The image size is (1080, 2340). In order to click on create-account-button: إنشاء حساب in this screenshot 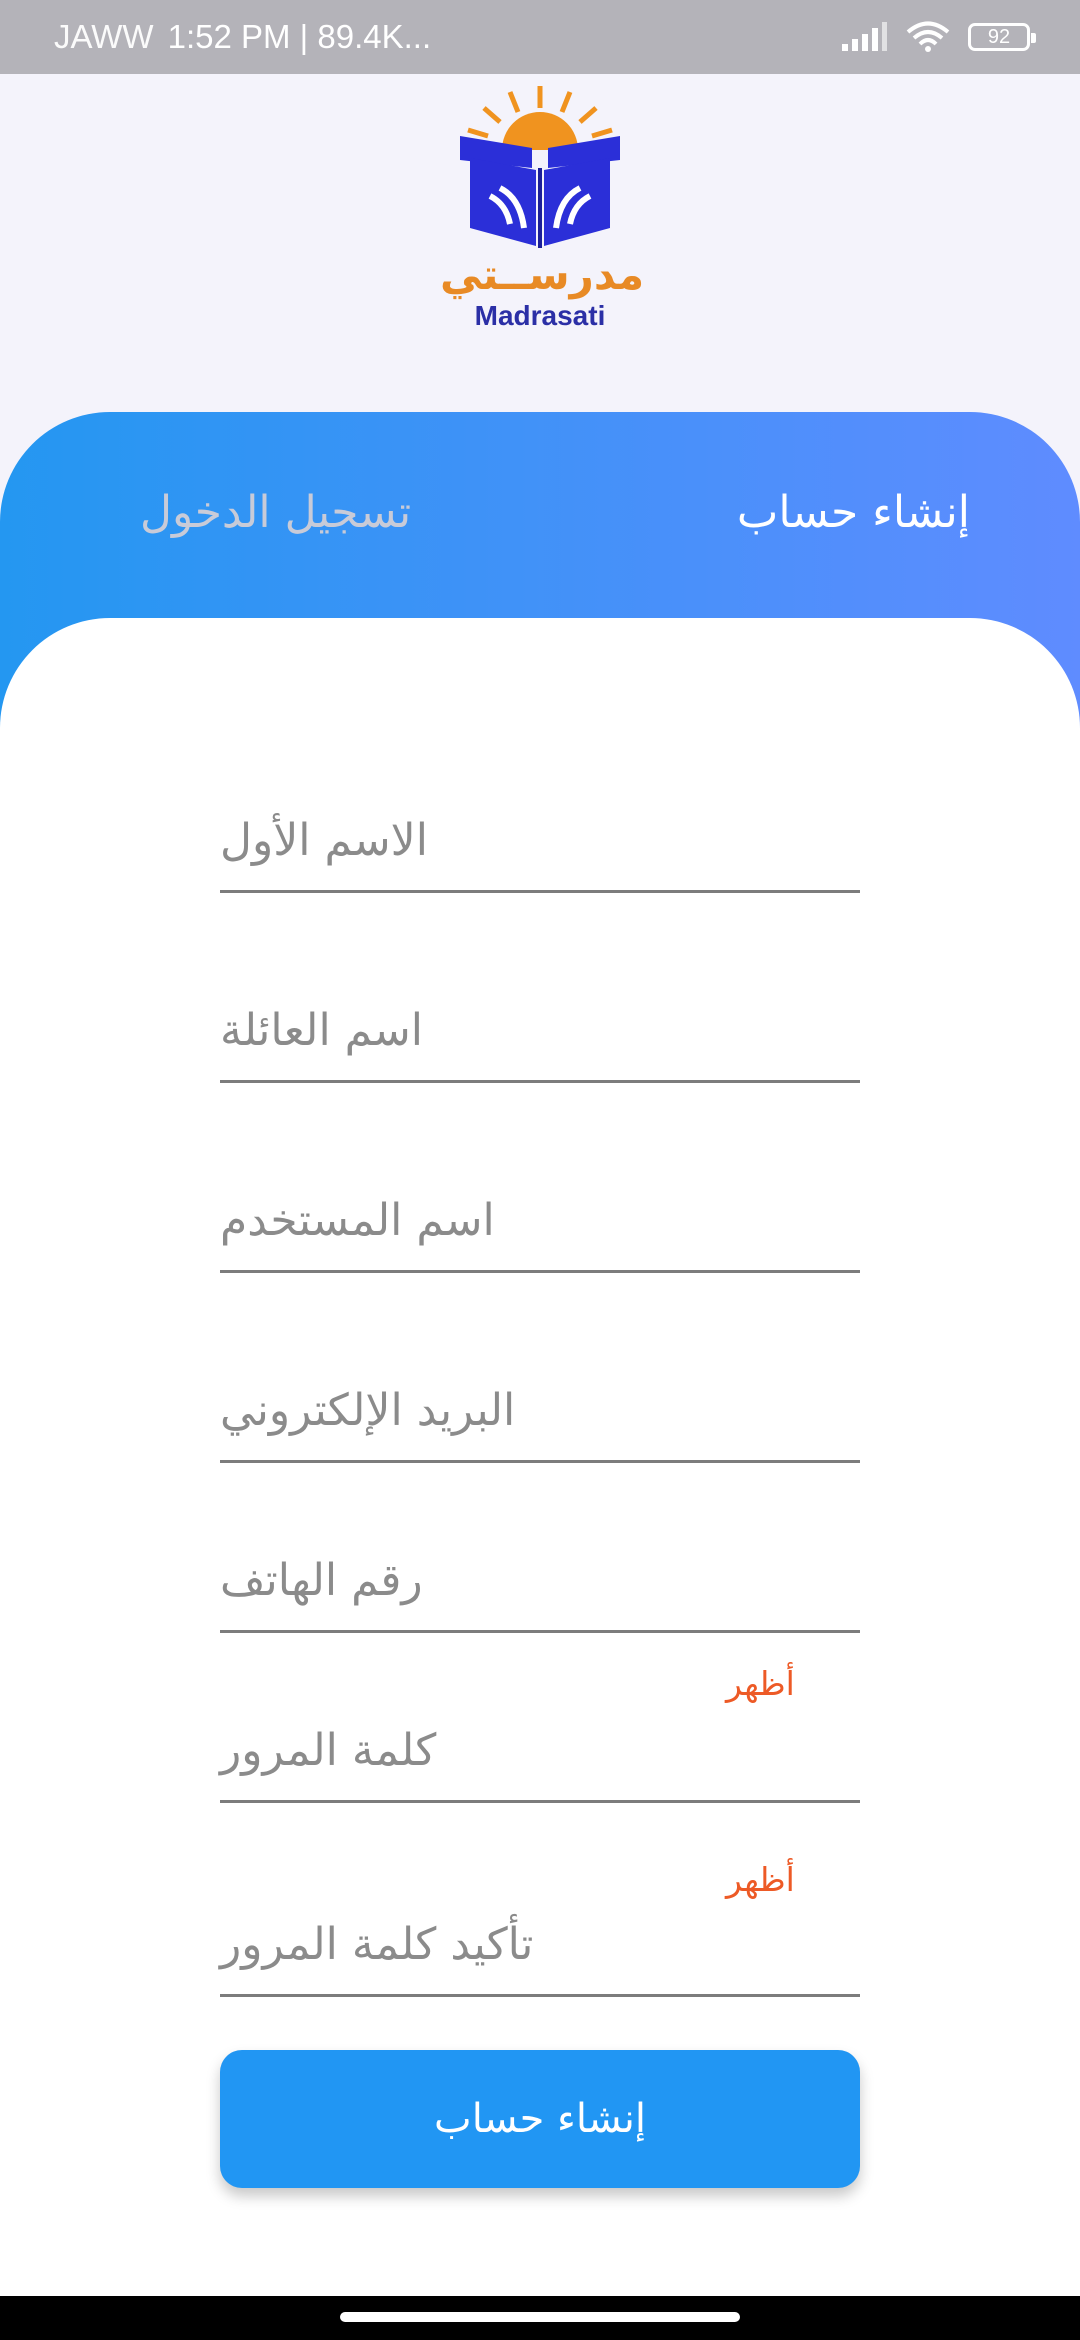, I will do `click(540, 2119)`.